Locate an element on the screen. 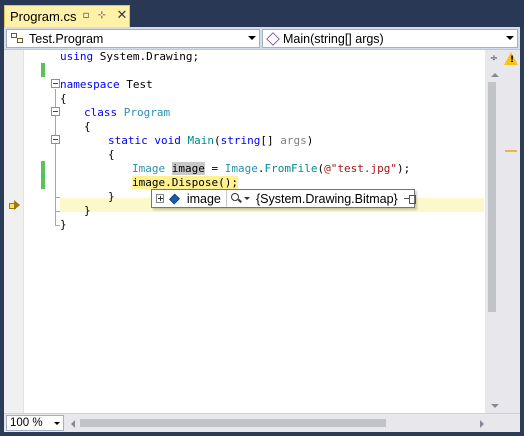 The image size is (524, 436). class-icon is located at coordinates (18, 38).